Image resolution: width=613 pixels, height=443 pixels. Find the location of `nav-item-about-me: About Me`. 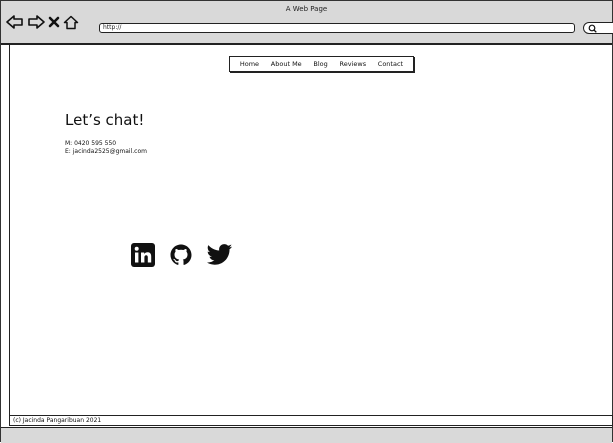

nav-item-about-me: About Me is located at coordinates (286, 64).